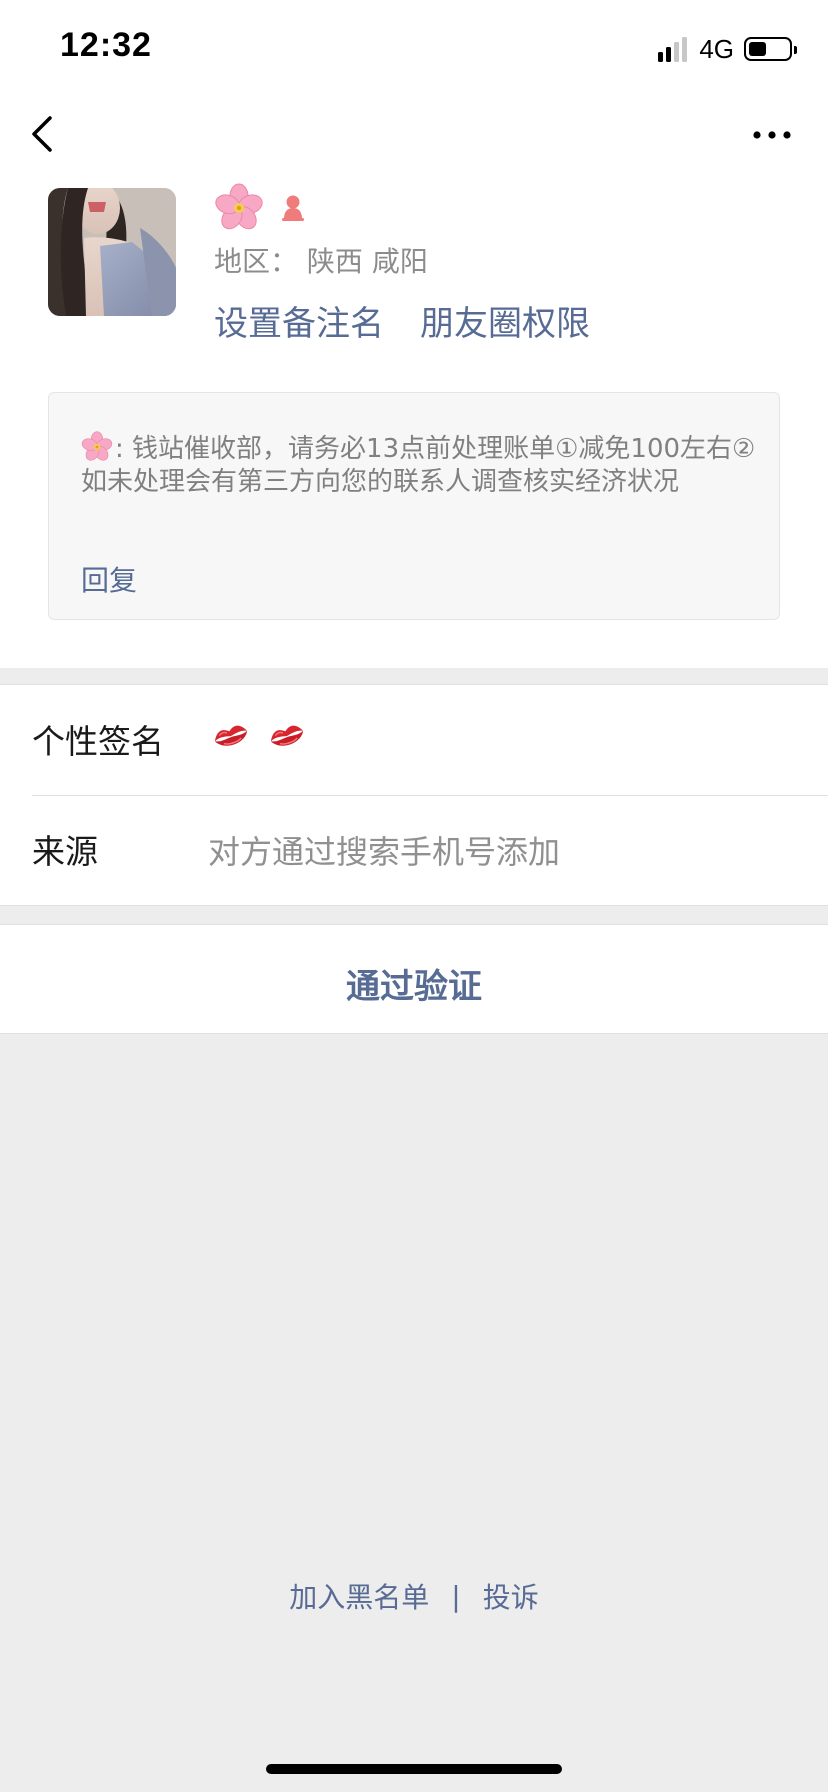 The image size is (828, 1792). Describe the element at coordinates (402, 320) in the screenshot. I see `profile-actions: 设置备注名 朋友圈权限` at that location.